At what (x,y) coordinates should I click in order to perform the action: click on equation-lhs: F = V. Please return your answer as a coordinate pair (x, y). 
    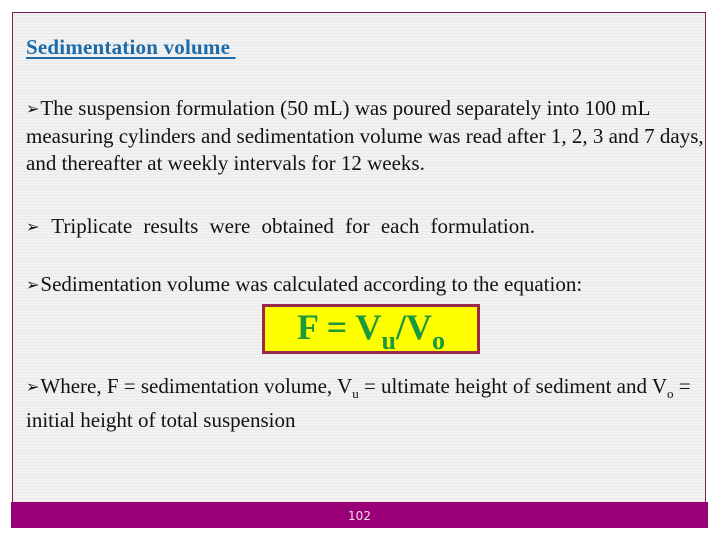
    Looking at the image, I should click on (339, 327).